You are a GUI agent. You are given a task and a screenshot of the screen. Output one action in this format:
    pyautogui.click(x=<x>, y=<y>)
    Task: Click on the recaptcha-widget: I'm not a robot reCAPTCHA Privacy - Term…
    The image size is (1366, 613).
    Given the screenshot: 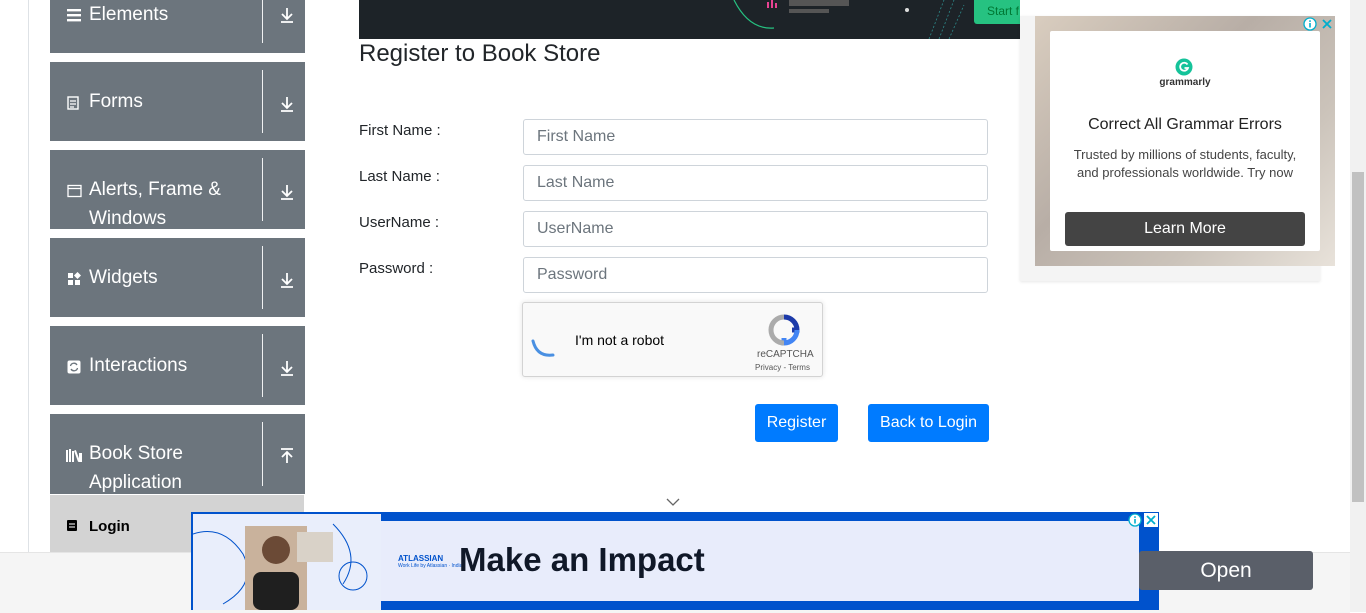 What is the action you would take?
    pyautogui.click(x=672, y=339)
    